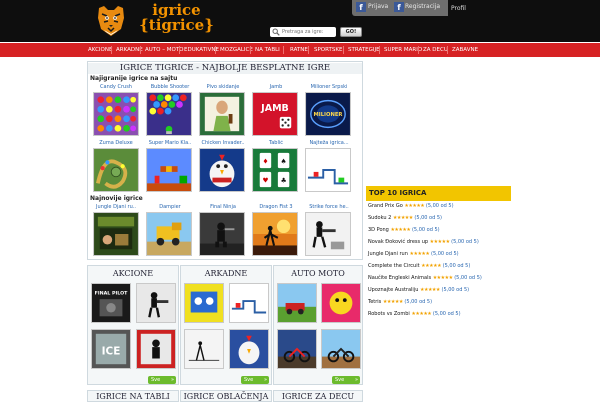 The height and width of the screenshot is (402, 600). What do you see at coordinates (223, 207) in the screenshot?
I see `game-caption: Final Ninja` at bounding box center [223, 207].